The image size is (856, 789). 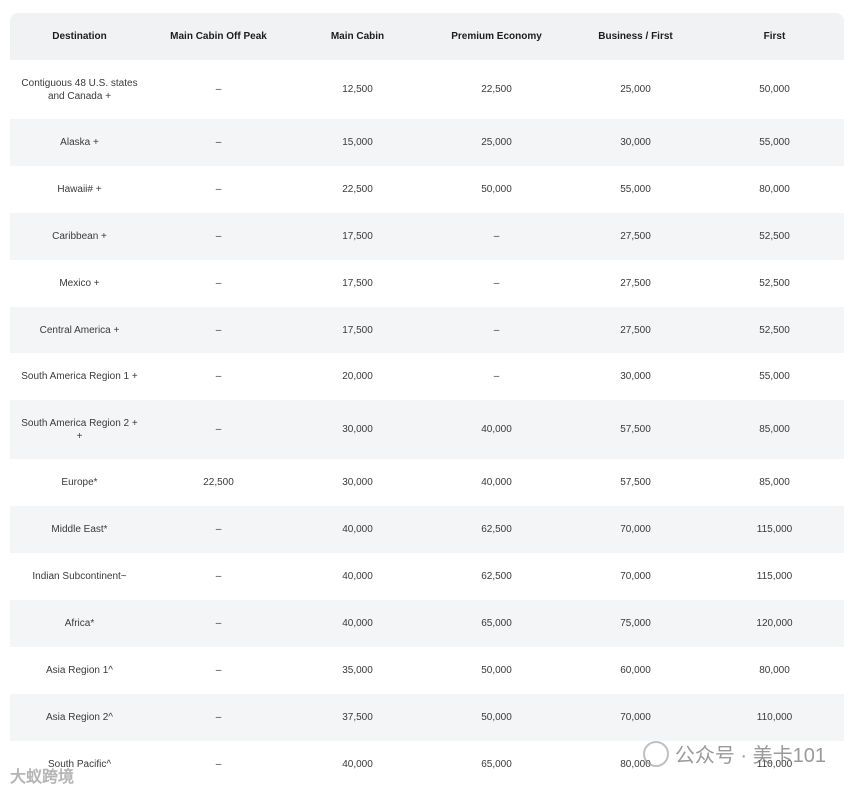 I want to click on table-row: Europe* 22,500 30,000 40,000 57,500 85,000, so click(x=427, y=482).